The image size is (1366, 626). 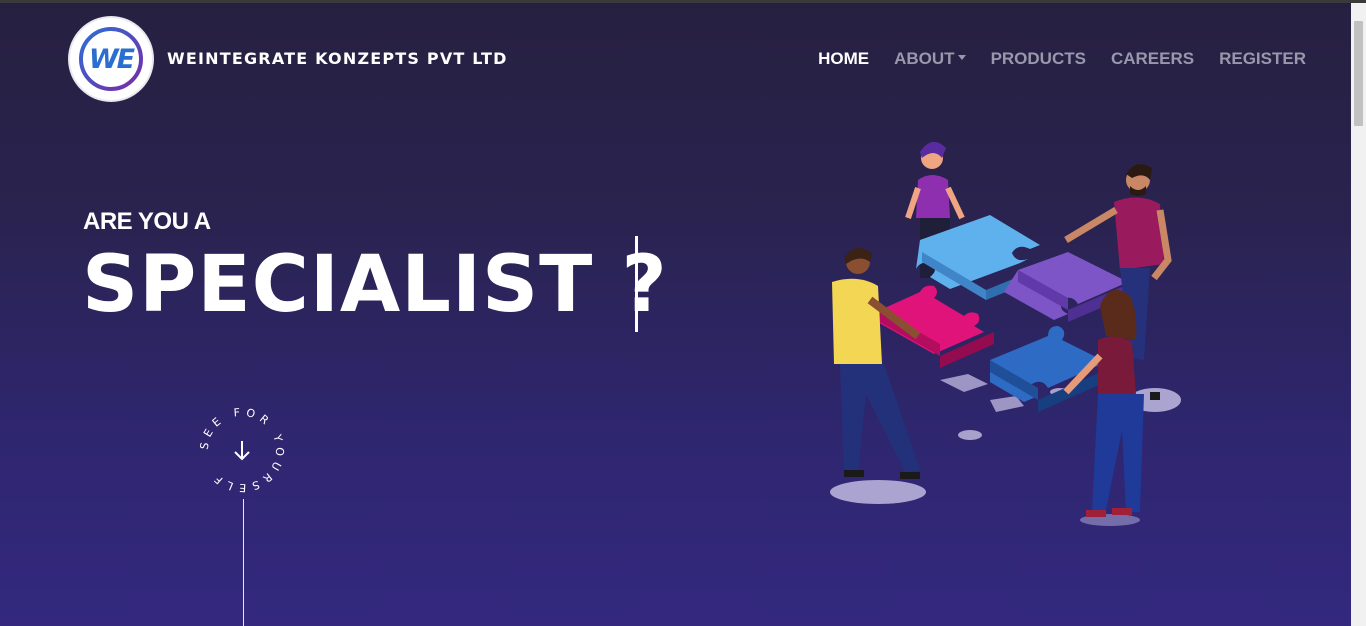 What do you see at coordinates (243, 562) in the screenshot?
I see `scroll-line` at bounding box center [243, 562].